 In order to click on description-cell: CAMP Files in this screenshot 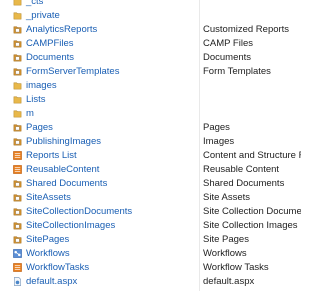, I will do `click(252, 43)`.